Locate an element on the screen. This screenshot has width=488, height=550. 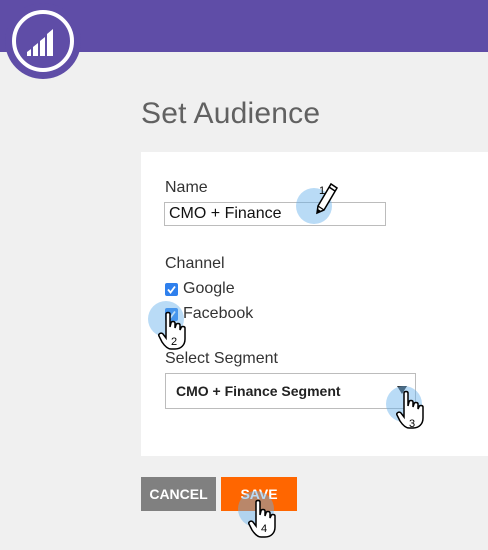
segment-label: Select Segment is located at coordinates (221, 358).